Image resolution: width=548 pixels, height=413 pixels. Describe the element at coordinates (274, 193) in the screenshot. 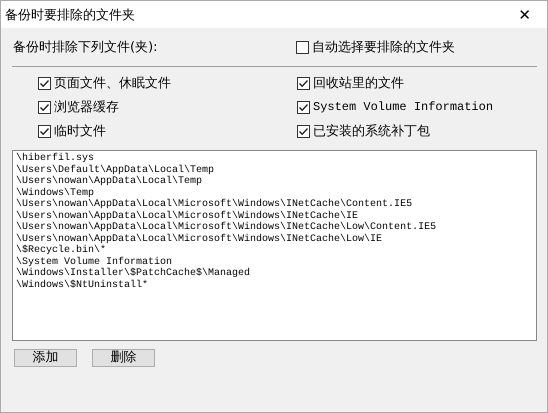

I see `path-entry: \Windows\Temp` at that location.